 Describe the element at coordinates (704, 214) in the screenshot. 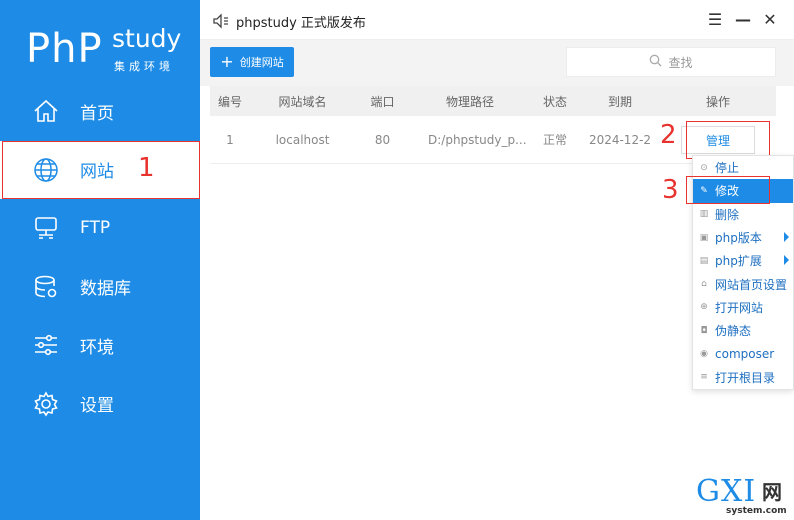

I see `trash-icon: ▥` at that location.